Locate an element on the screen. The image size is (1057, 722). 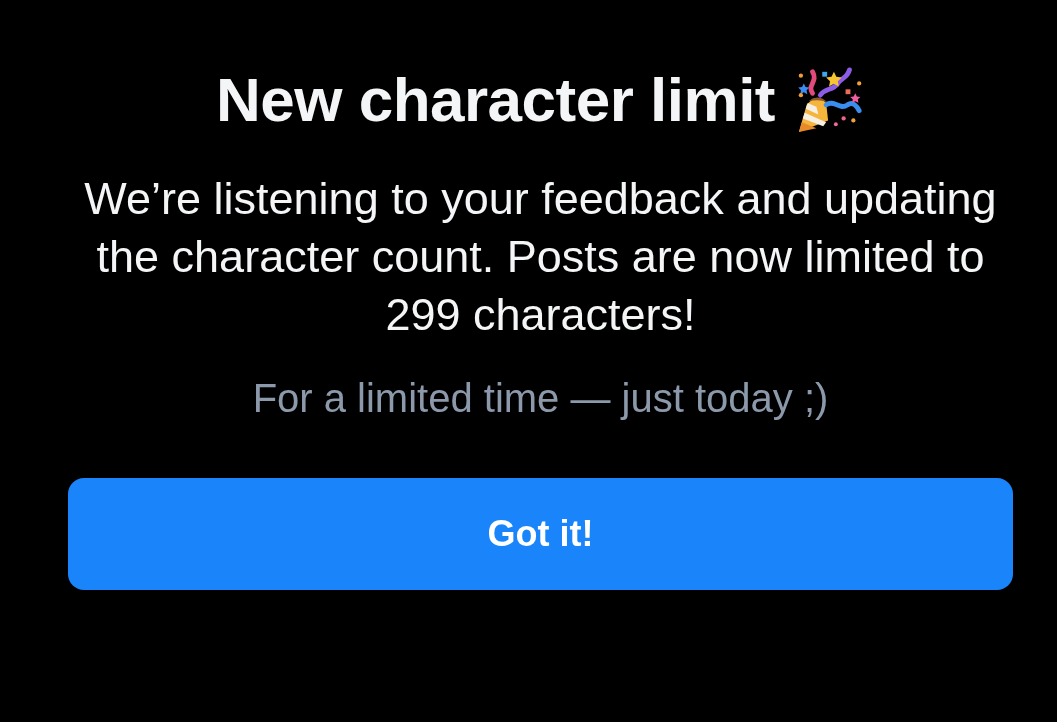
dialog-title: New character limit is located at coordinates (495, 100).